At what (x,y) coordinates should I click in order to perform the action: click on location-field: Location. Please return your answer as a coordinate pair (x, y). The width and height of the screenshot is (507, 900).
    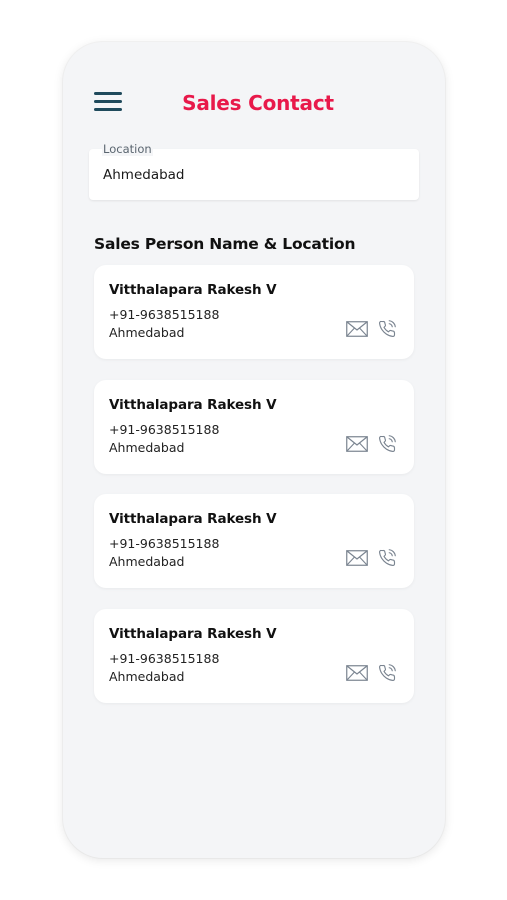
    Looking at the image, I should click on (254, 171).